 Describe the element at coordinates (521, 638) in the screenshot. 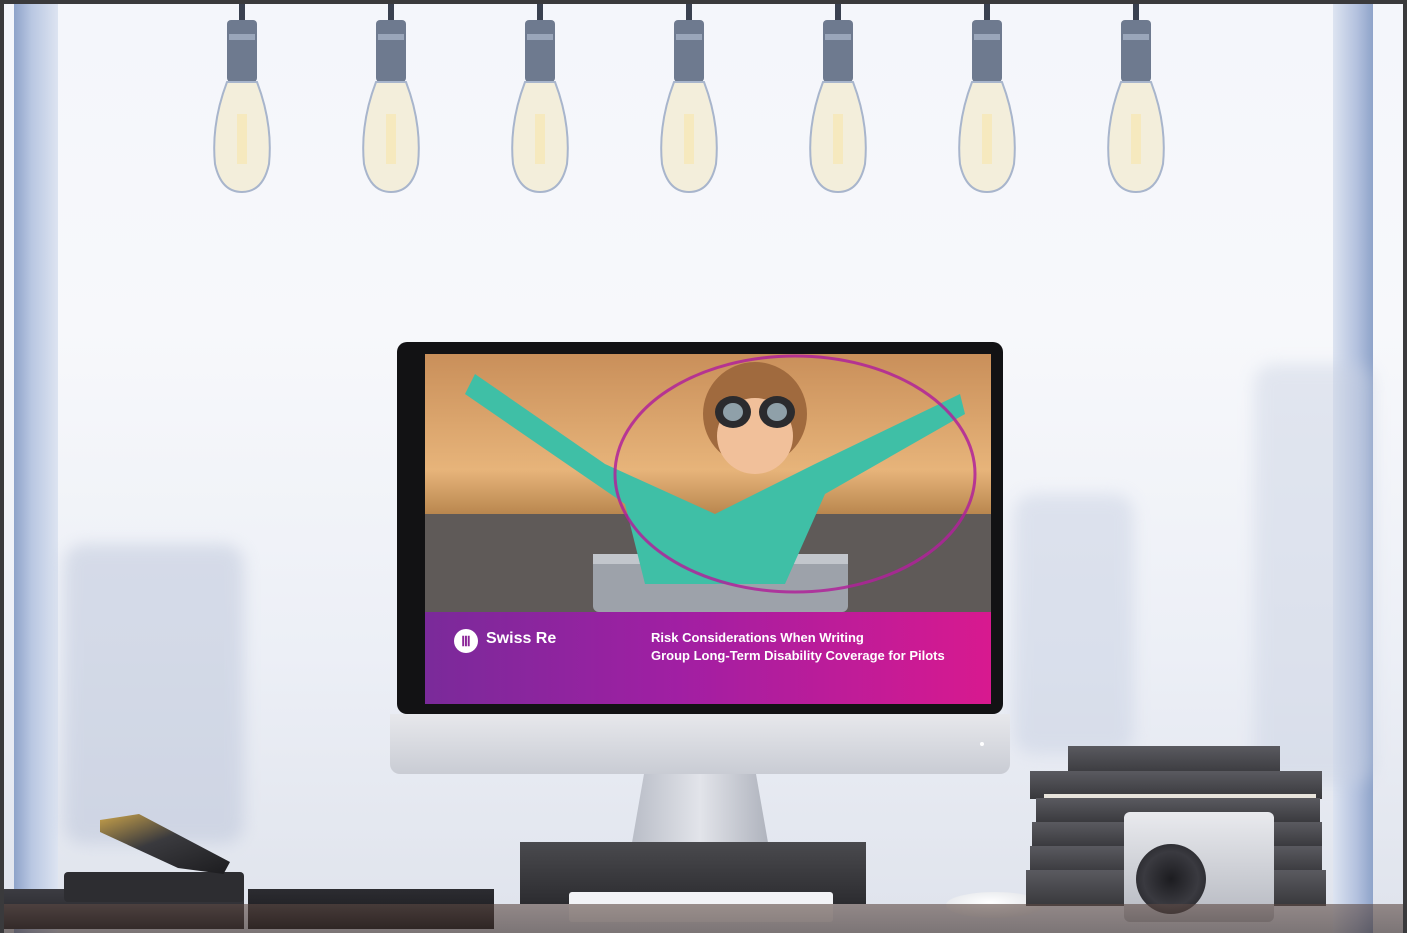

I see `brand-name: Swiss Re` at that location.